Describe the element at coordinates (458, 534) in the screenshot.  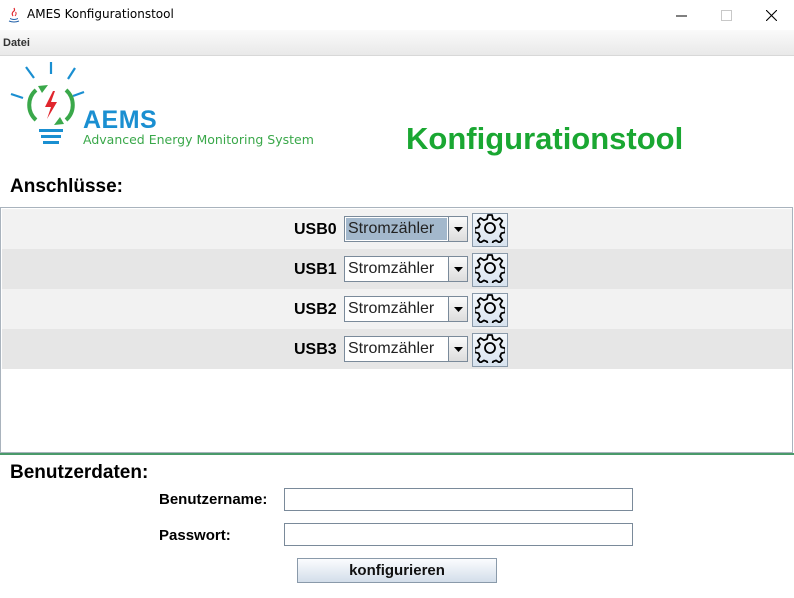
I see `password-field` at that location.